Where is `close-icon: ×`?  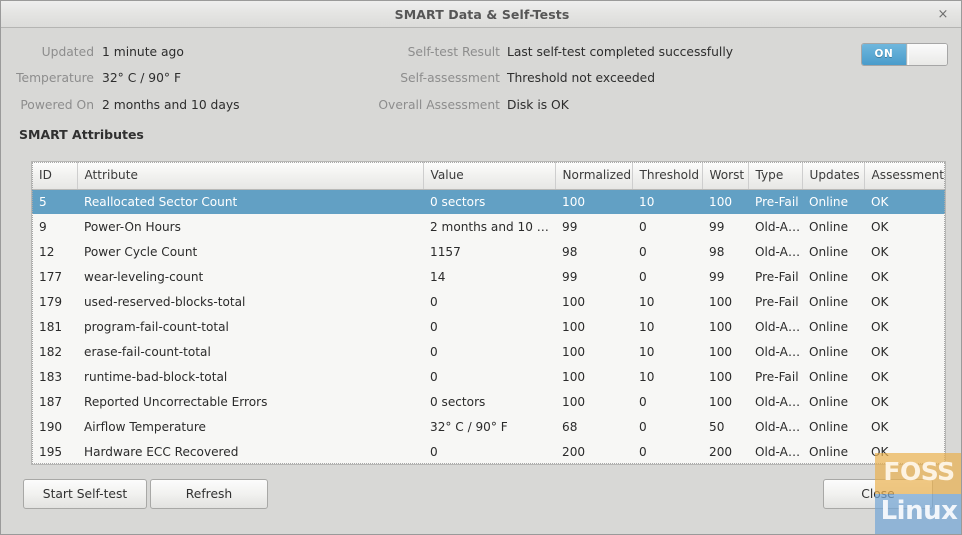
close-icon: × is located at coordinates (943, 14).